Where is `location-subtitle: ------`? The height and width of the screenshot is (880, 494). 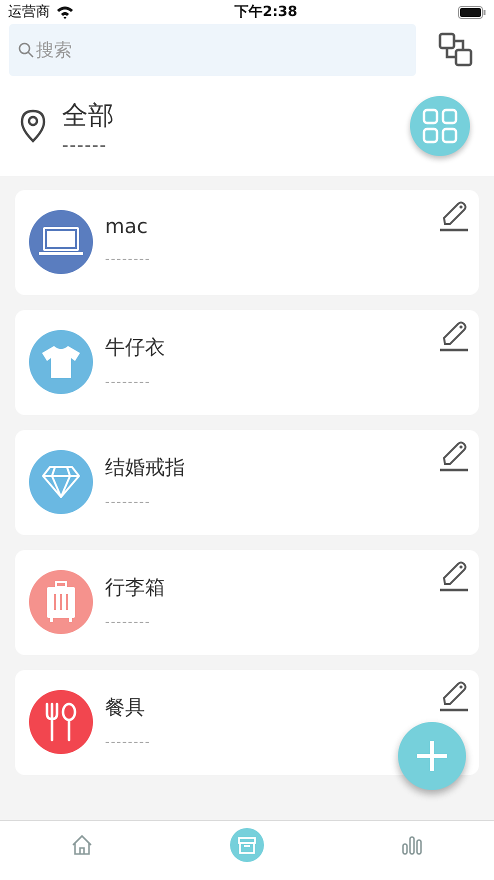 location-subtitle: ------ is located at coordinates (85, 145).